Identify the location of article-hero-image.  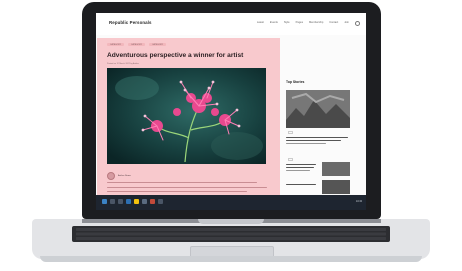
(186, 116).